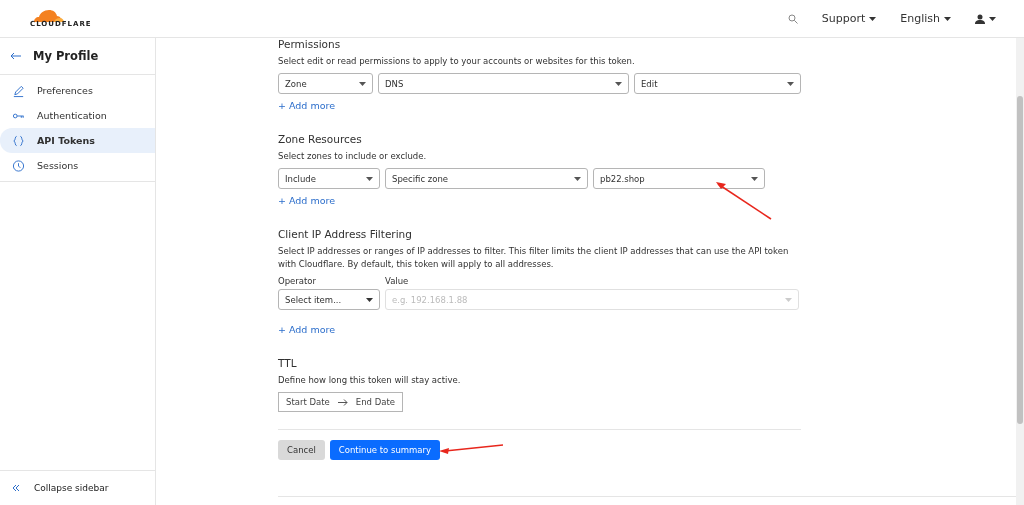  Describe the element at coordinates (457, 61) in the screenshot. I see `section-description: Select edit or read permissions to apply to your accounts or websites for this token.` at that location.